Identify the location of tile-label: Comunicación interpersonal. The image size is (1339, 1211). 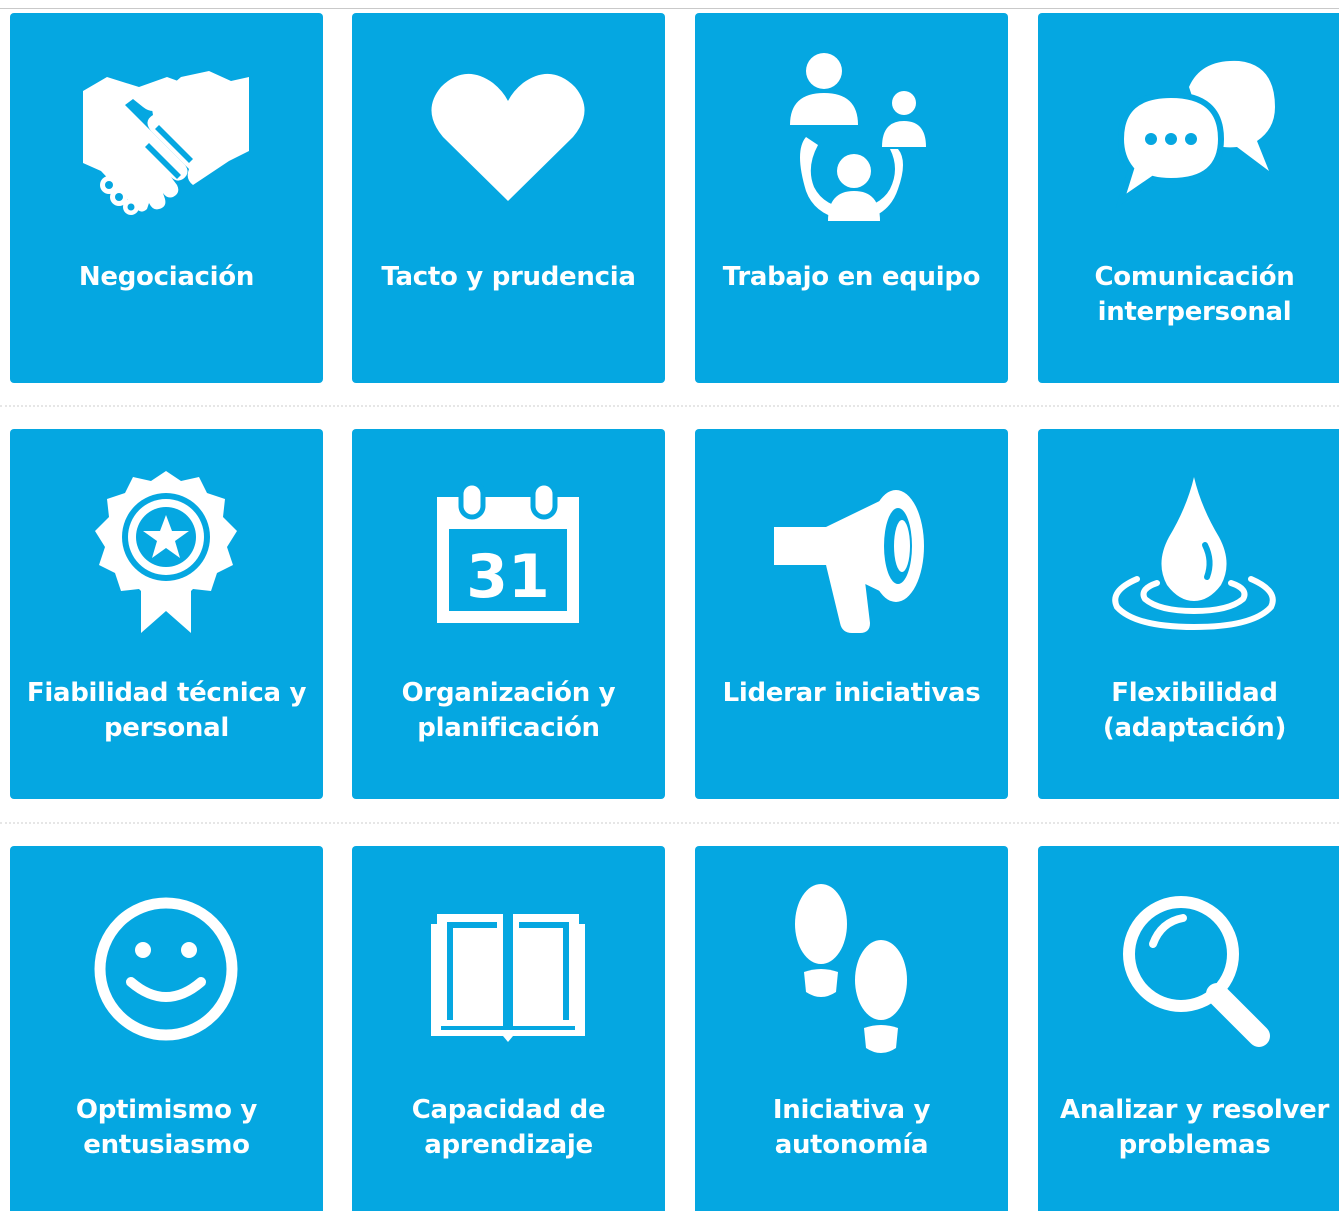
(1194, 294).